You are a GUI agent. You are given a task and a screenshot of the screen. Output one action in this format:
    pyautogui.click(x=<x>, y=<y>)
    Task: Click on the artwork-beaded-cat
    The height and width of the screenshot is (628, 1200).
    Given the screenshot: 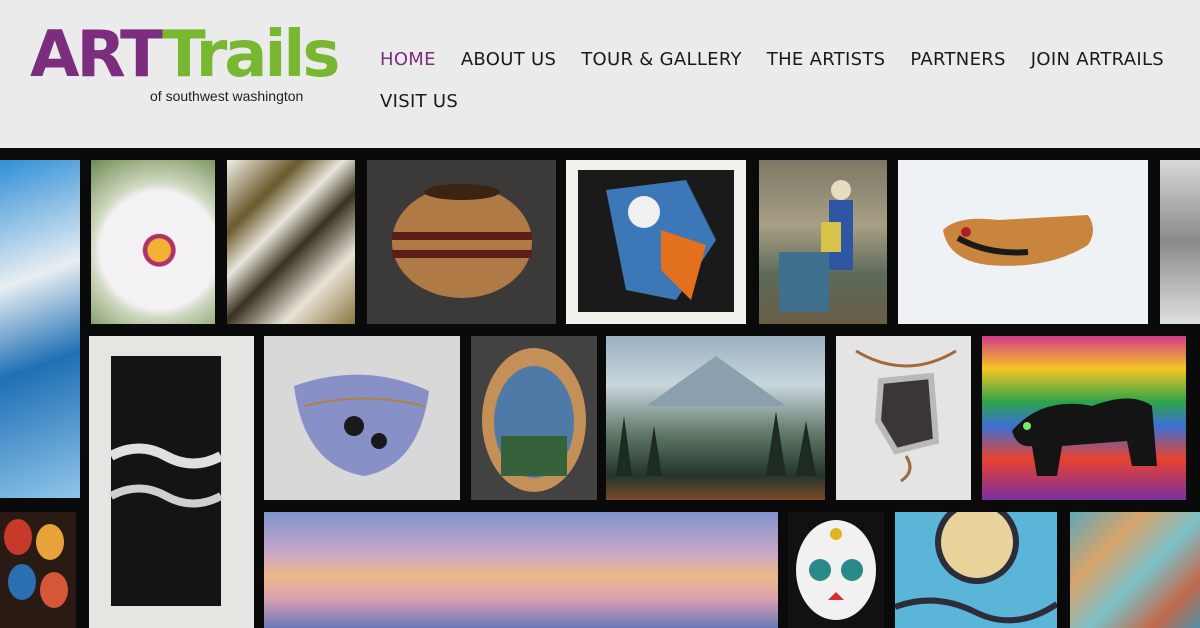 What is the action you would take?
    pyautogui.click(x=1084, y=418)
    